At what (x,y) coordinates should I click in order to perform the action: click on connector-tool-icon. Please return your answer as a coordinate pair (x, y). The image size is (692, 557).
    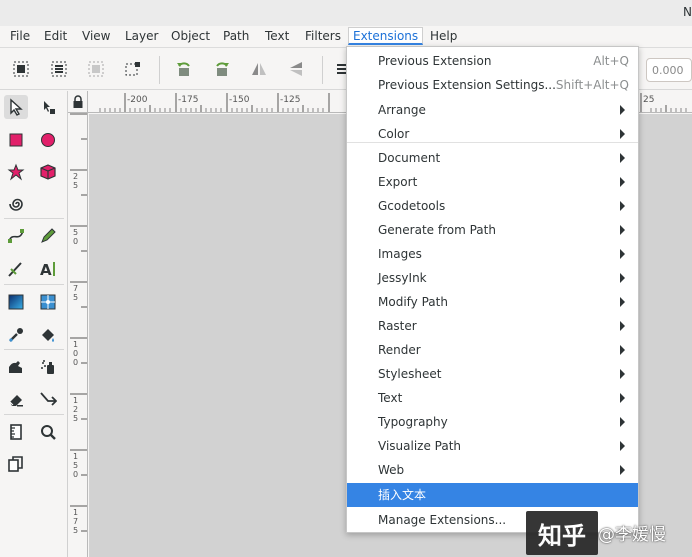
    Looking at the image, I should click on (48, 399).